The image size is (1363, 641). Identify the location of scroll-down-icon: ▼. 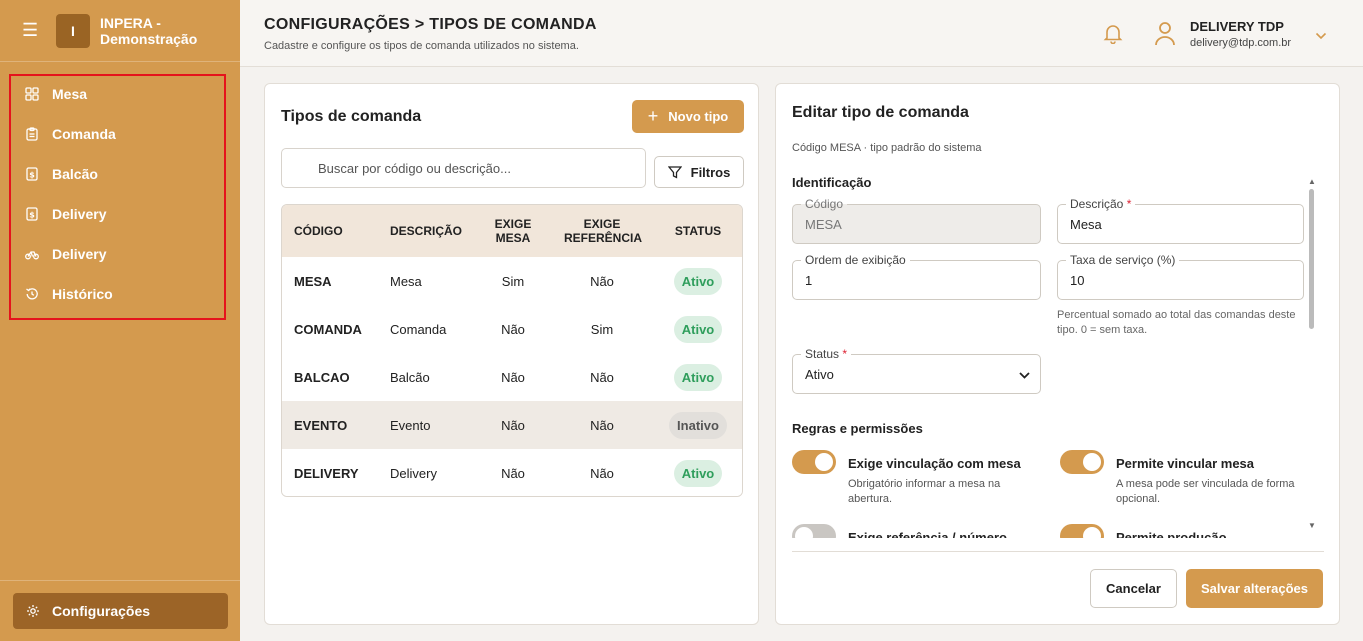
(1312, 525).